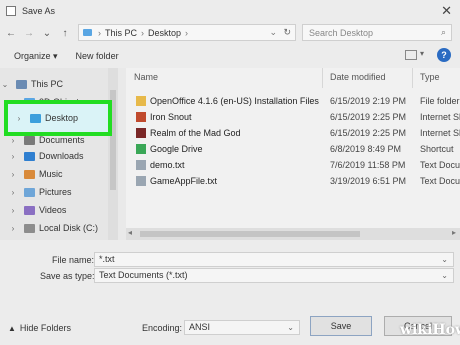  Describe the element at coordinates (35, 174) in the screenshot. I see `sidebar-item-music: › Music` at that location.